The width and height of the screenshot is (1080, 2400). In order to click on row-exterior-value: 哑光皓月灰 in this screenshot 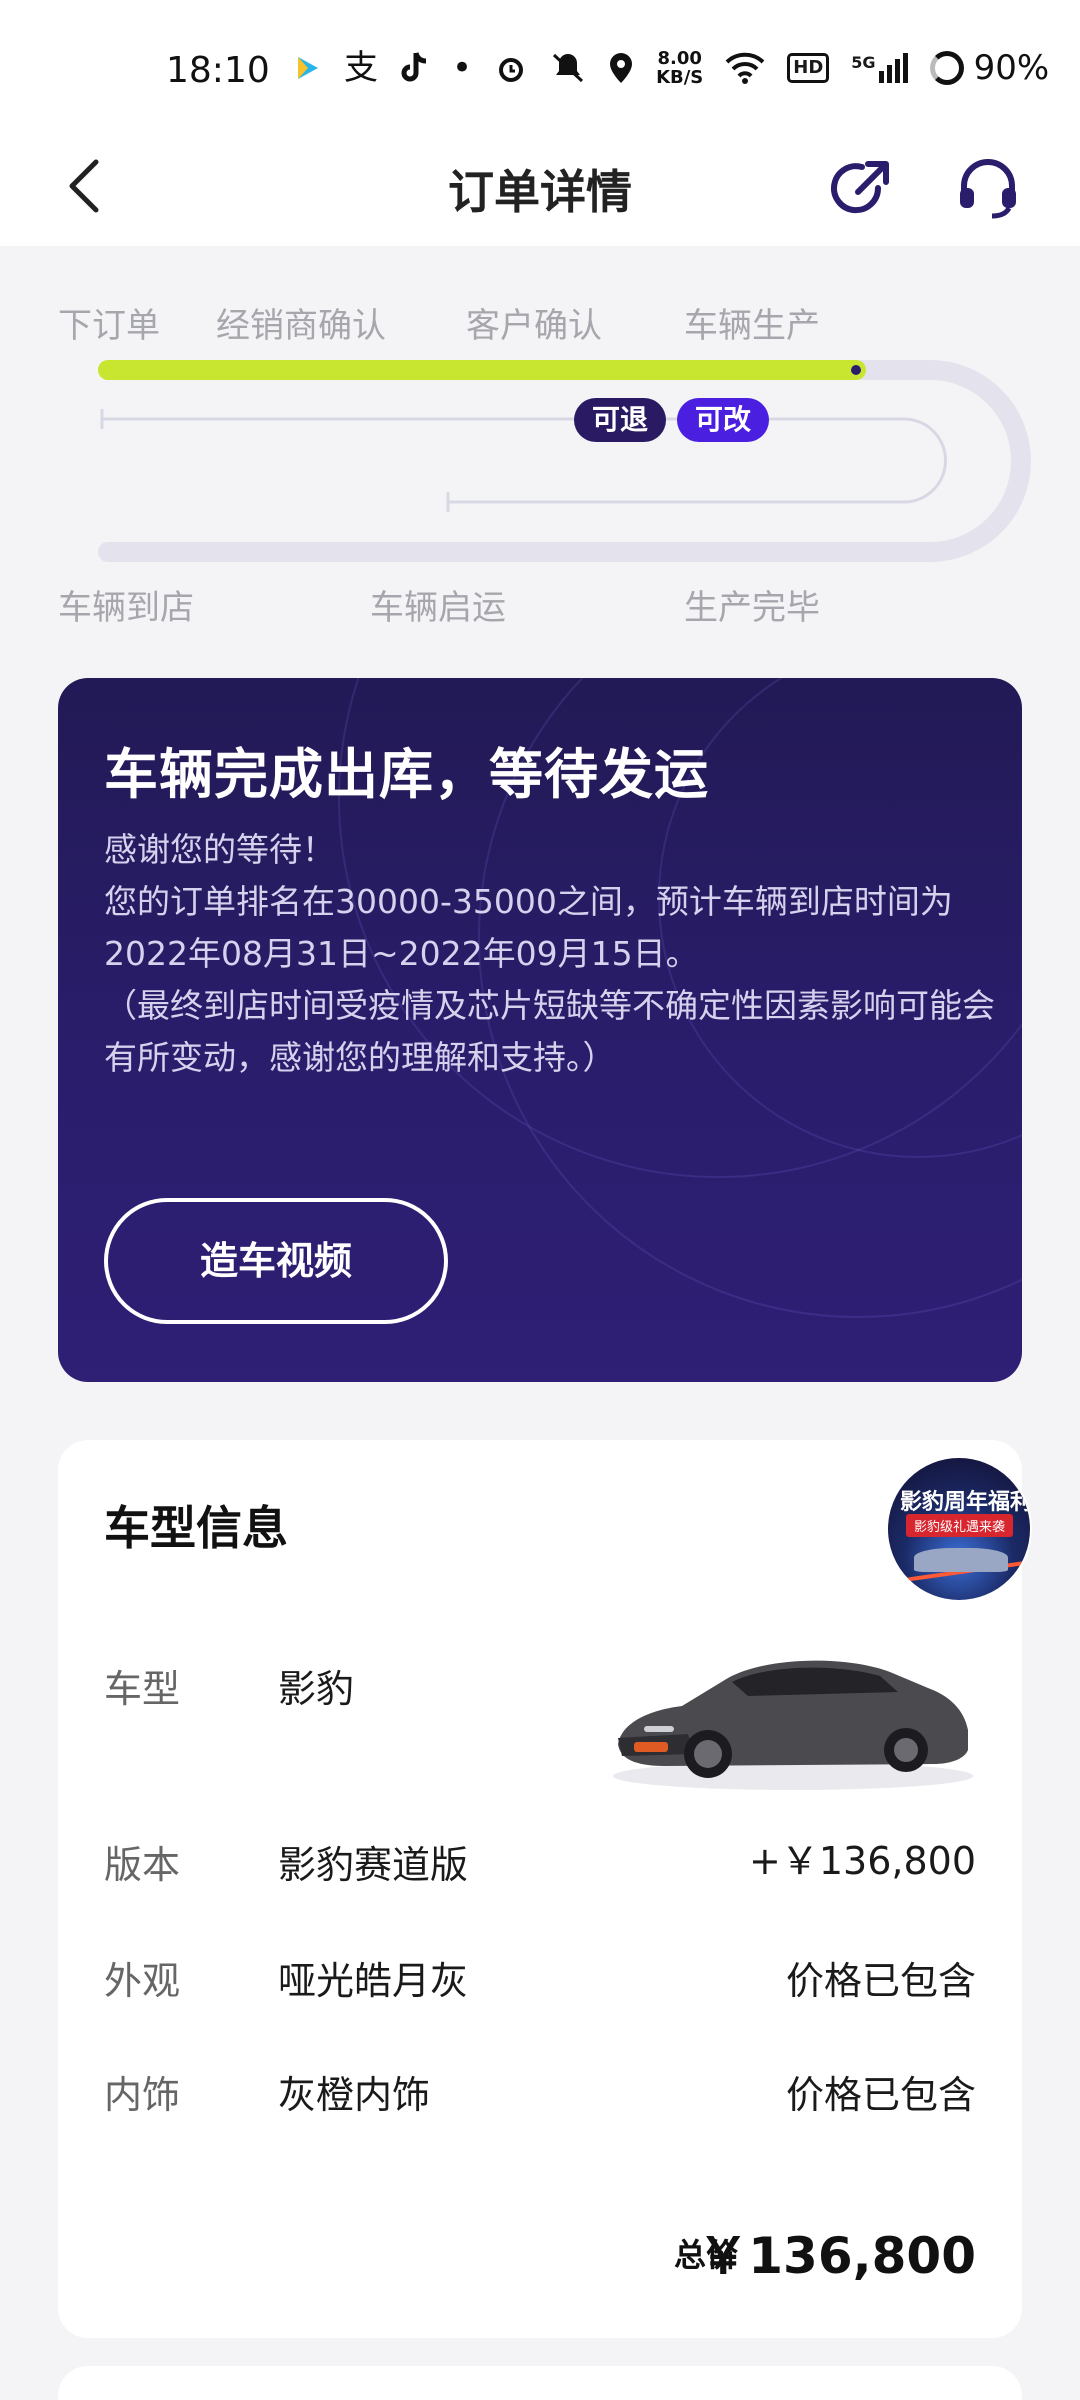, I will do `click(373, 1981)`.